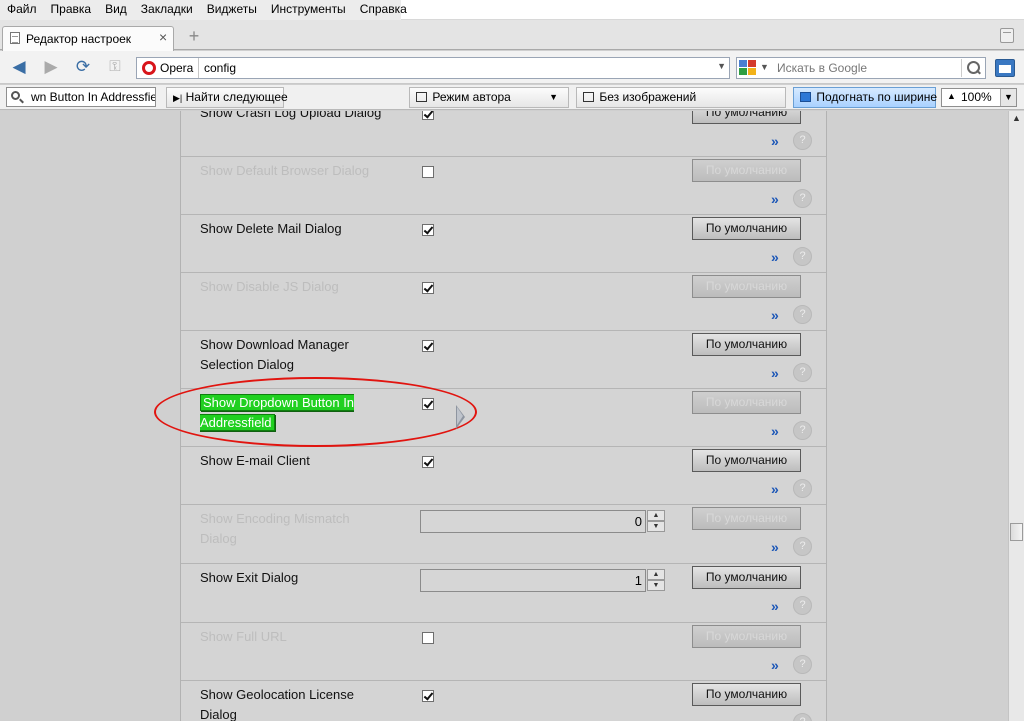  I want to click on no-images-button: Без изображений, so click(681, 97).